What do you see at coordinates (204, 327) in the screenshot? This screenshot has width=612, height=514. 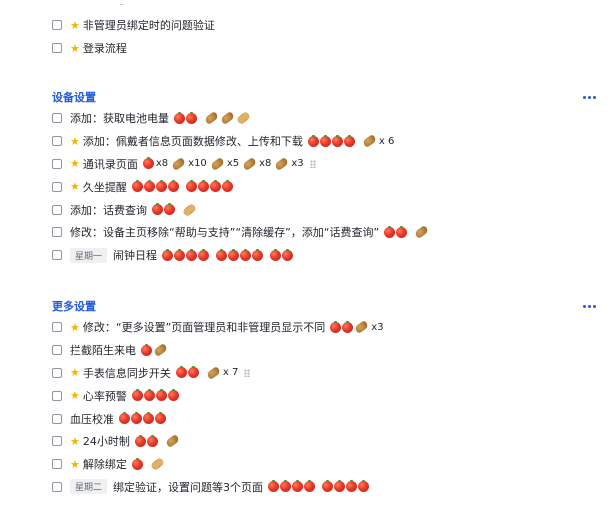 I see `task-label: 修改：“更多设置”页面管理员和非管理员显示不同` at bounding box center [204, 327].